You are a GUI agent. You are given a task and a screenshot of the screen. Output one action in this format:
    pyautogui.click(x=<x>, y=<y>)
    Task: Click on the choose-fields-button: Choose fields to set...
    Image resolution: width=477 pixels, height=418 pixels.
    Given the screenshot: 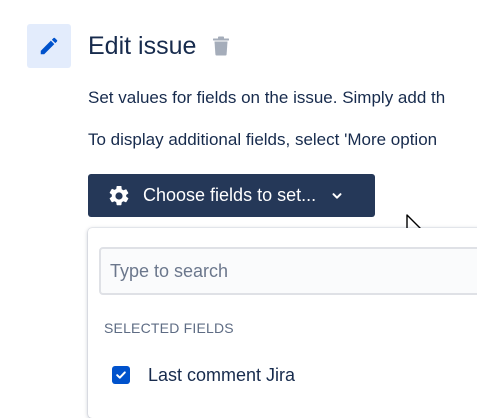 What is the action you would take?
    pyautogui.click(x=231, y=195)
    